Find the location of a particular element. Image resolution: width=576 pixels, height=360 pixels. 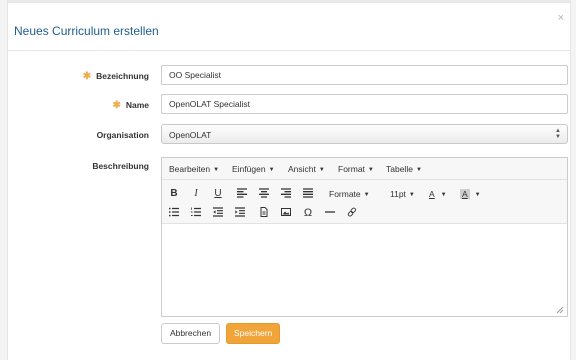

horizontal-rule-icon is located at coordinates (330, 212).